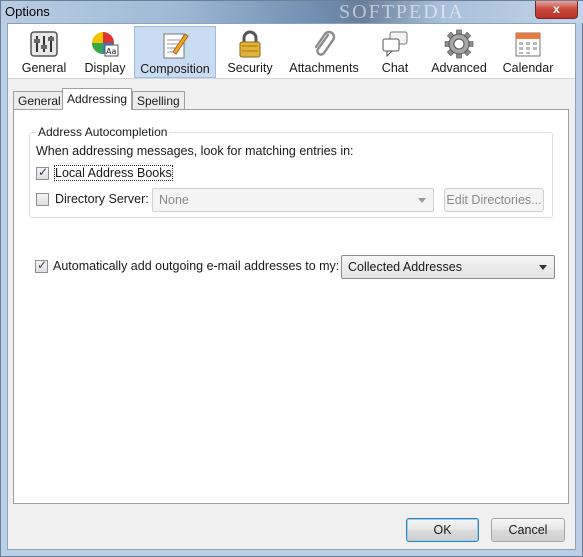 The height and width of the screenshot is (557, 583). Describe the element at coordinates (174, 200) in the screenshot. I see `directory-server-value: None` at that location.